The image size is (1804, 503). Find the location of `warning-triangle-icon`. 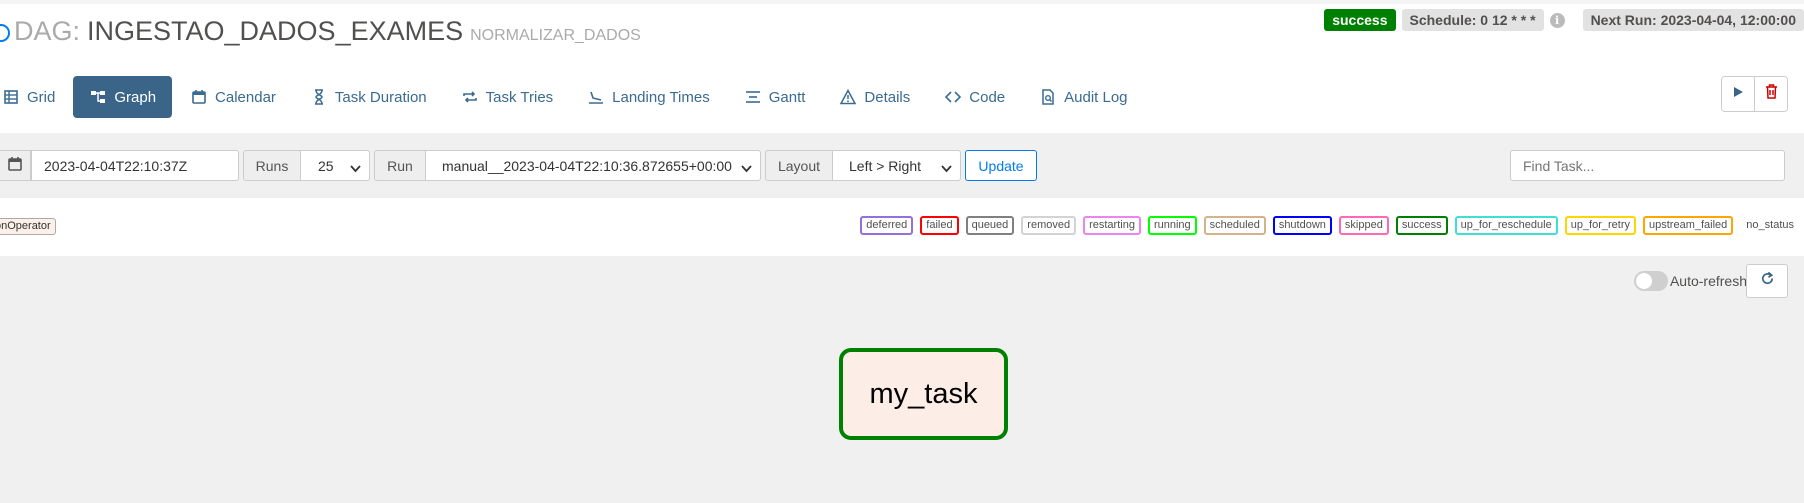

warning-triangle-icon is located at coordinates (848, 97).